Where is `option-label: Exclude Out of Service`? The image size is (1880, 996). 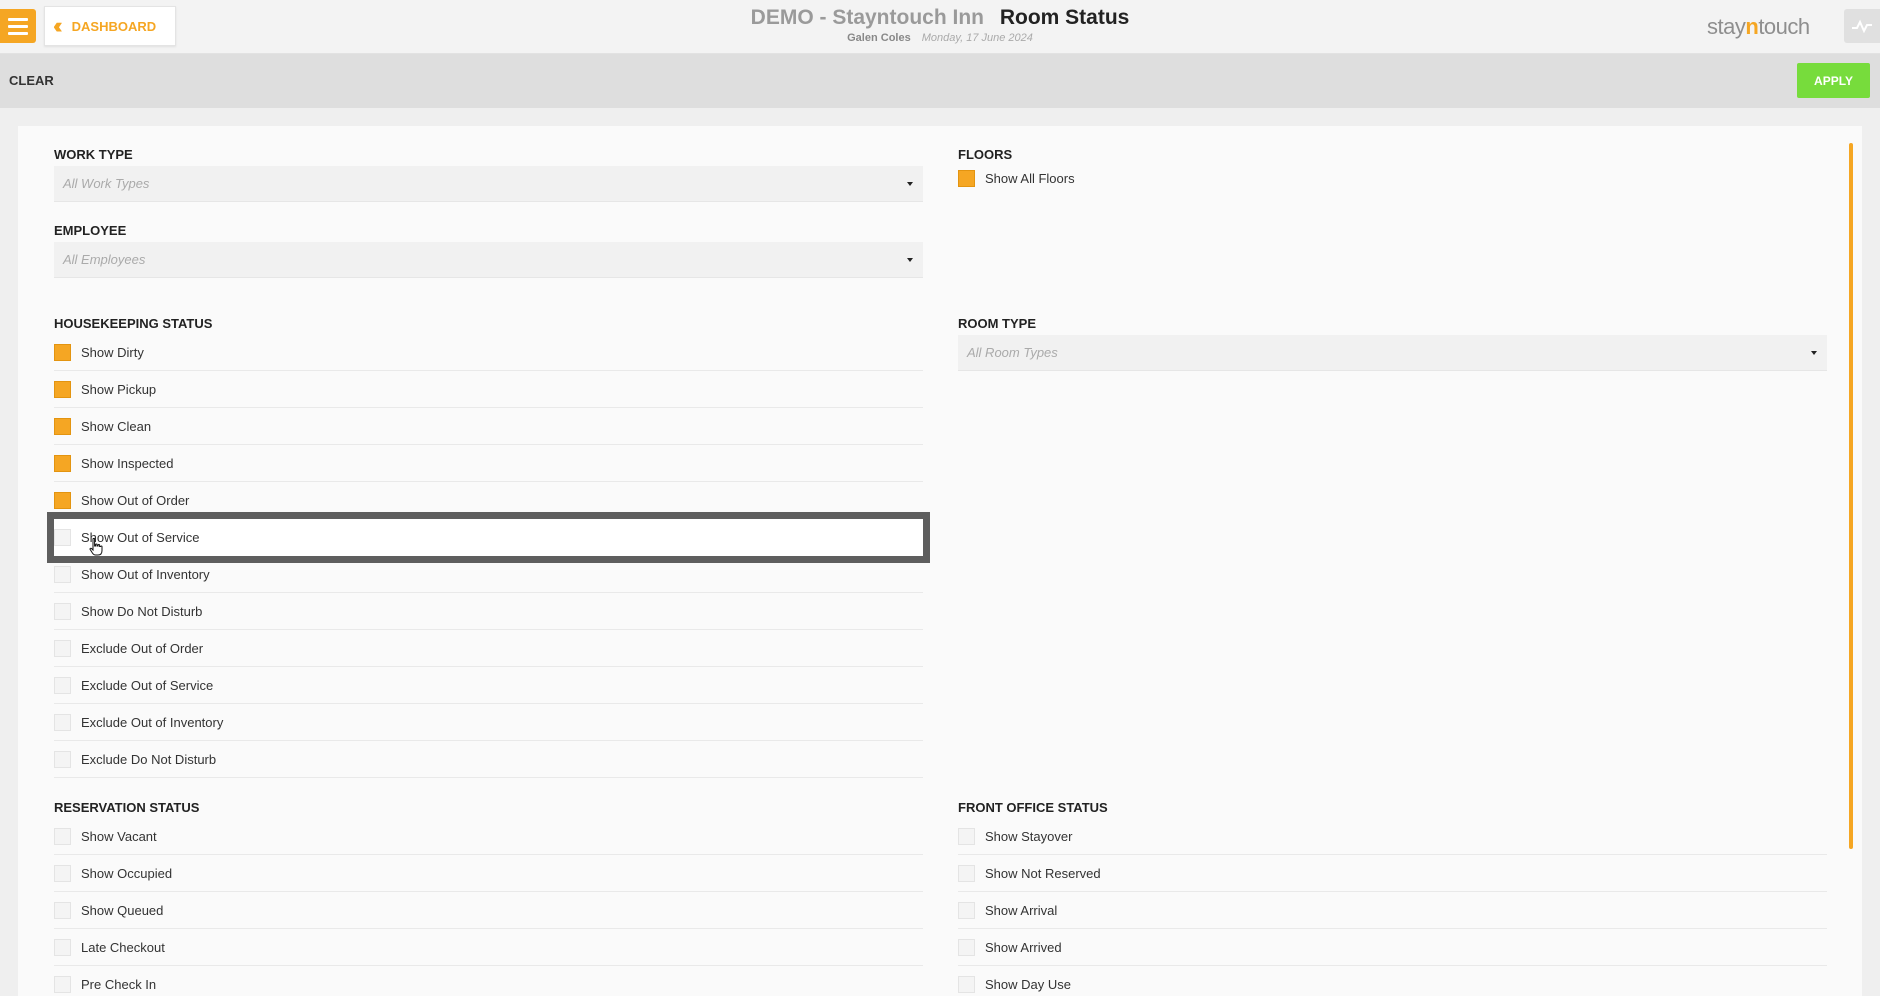
option-label: Exclude Out of Service is located at coordinates (147, 685).